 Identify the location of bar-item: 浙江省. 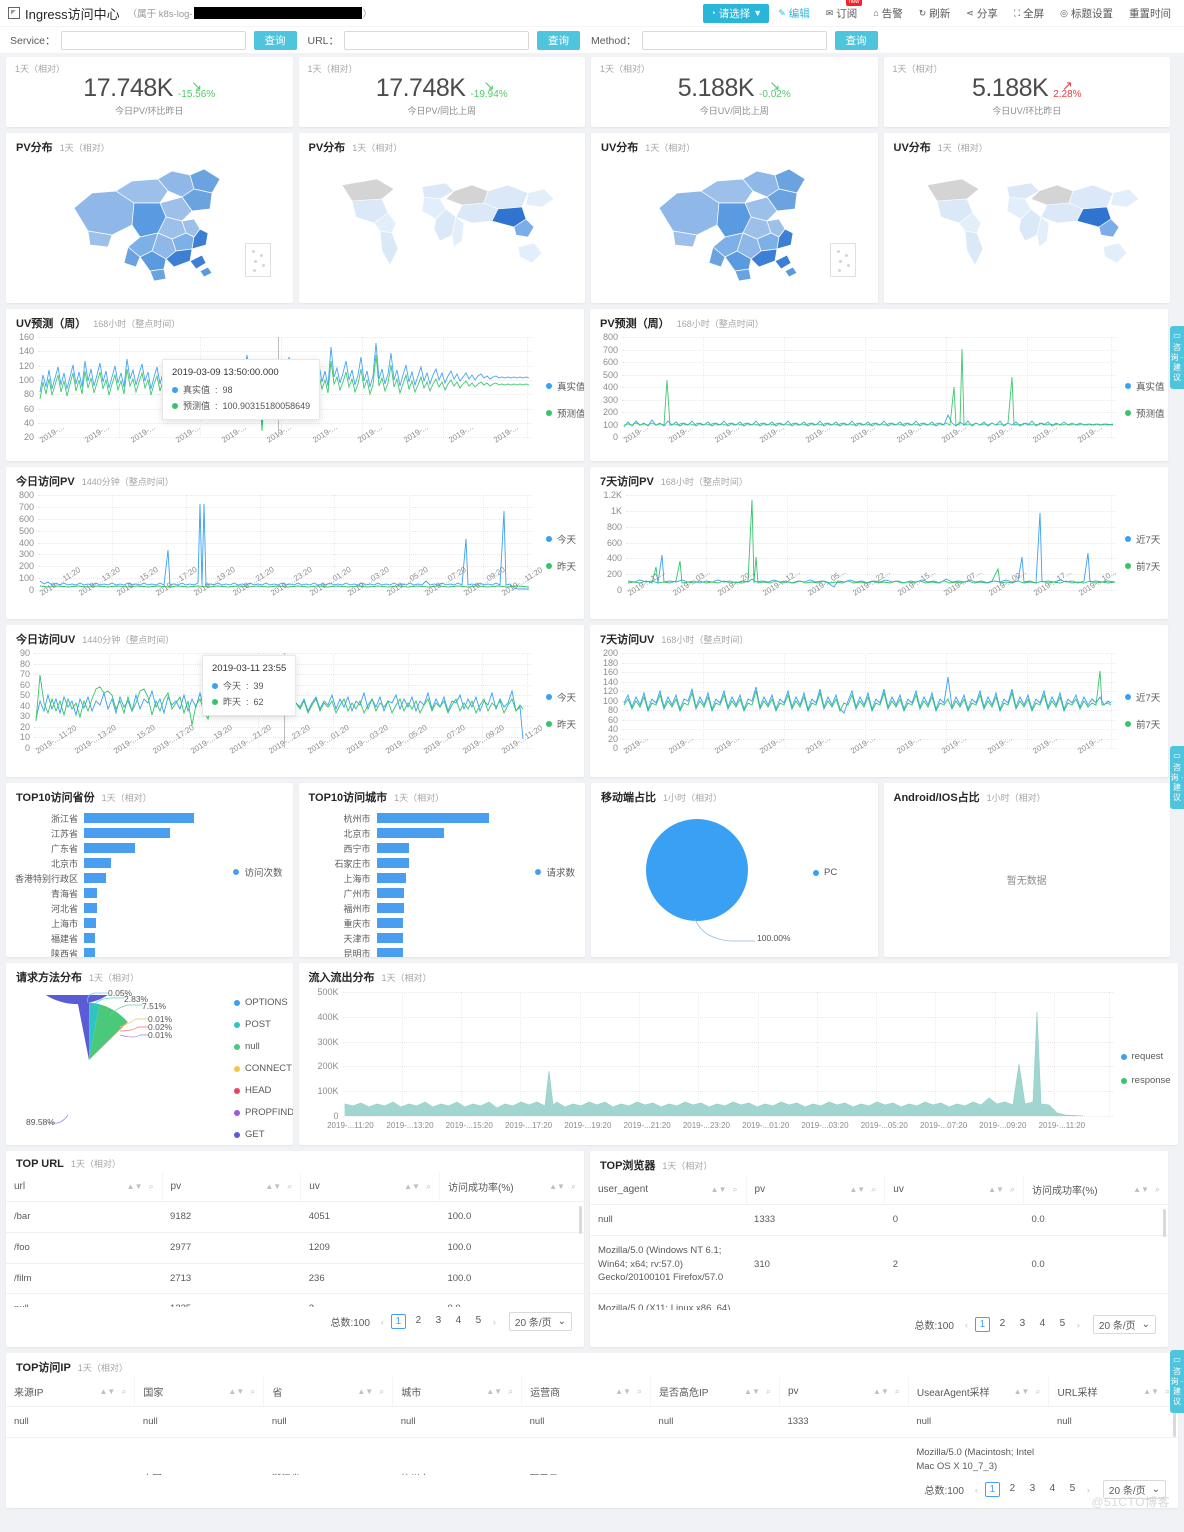
(109, 818).